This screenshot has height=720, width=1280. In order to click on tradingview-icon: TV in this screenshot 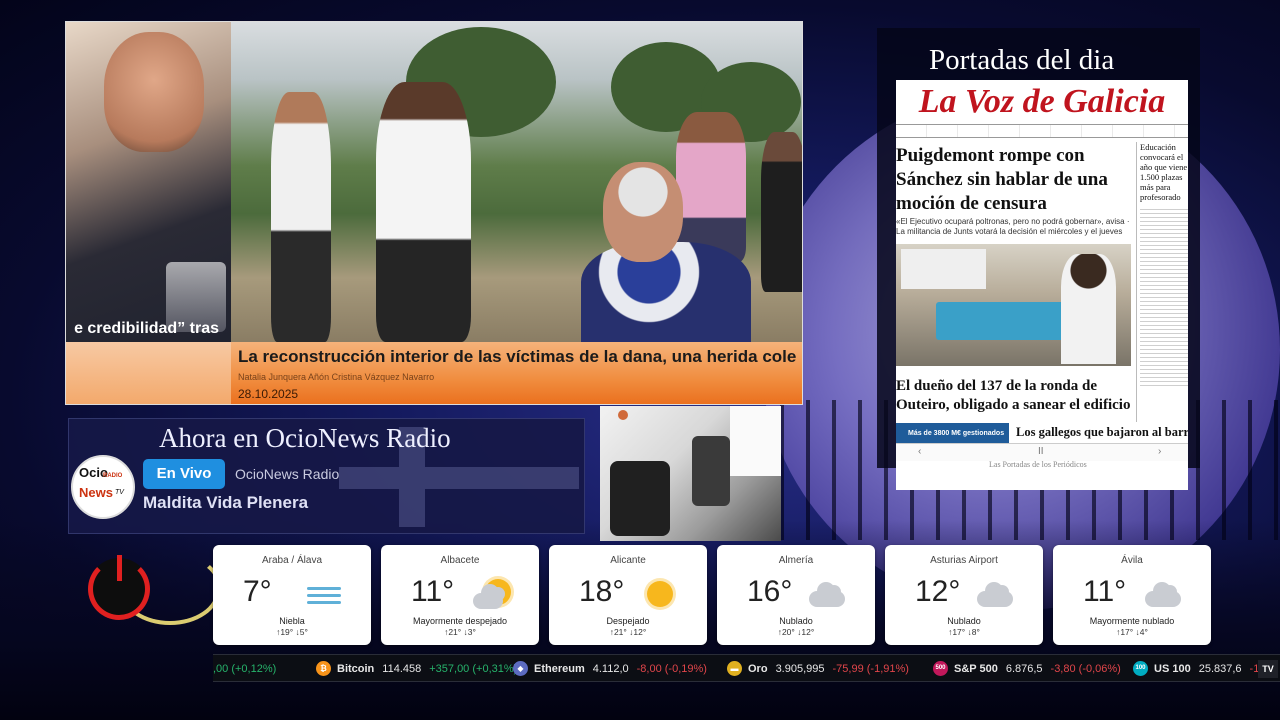, I will do `click(1268, 669)`.